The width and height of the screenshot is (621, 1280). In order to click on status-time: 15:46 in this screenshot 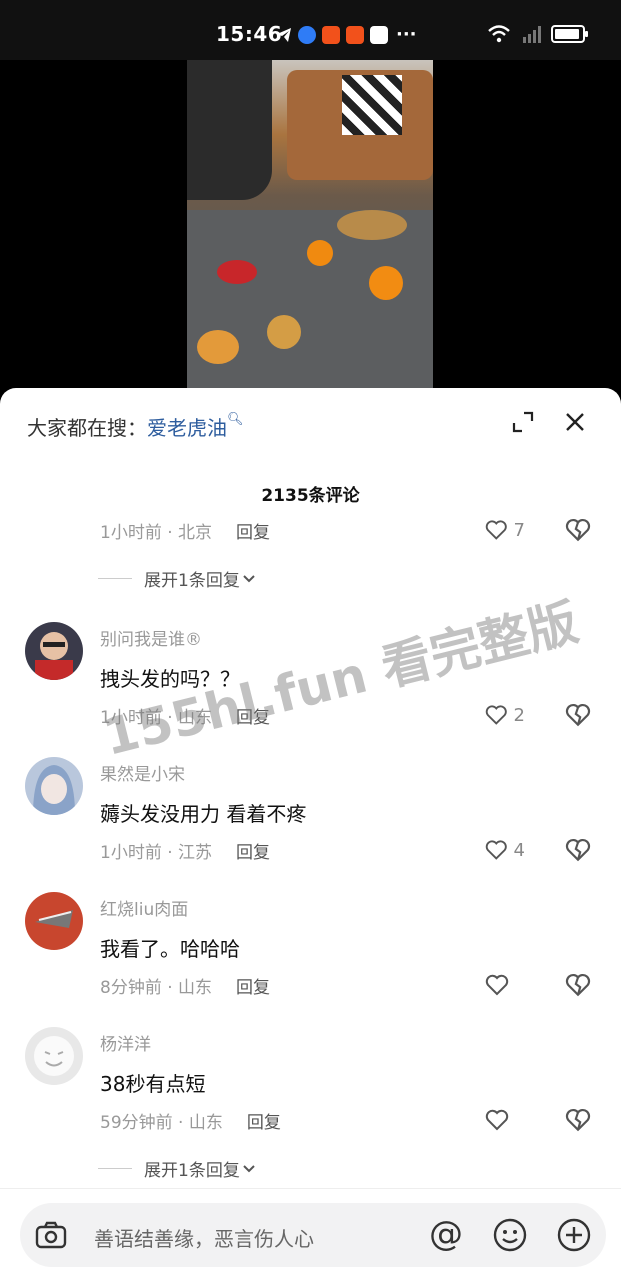, I will do `click(249, 34)`.